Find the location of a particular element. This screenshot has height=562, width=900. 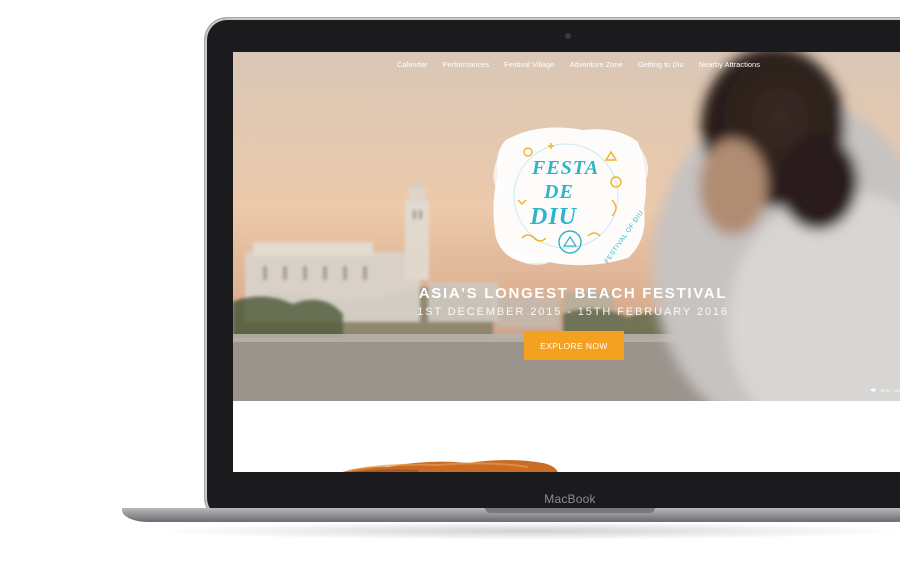

nav-item-calendar: Calendar is located at coordinates (412, 64).